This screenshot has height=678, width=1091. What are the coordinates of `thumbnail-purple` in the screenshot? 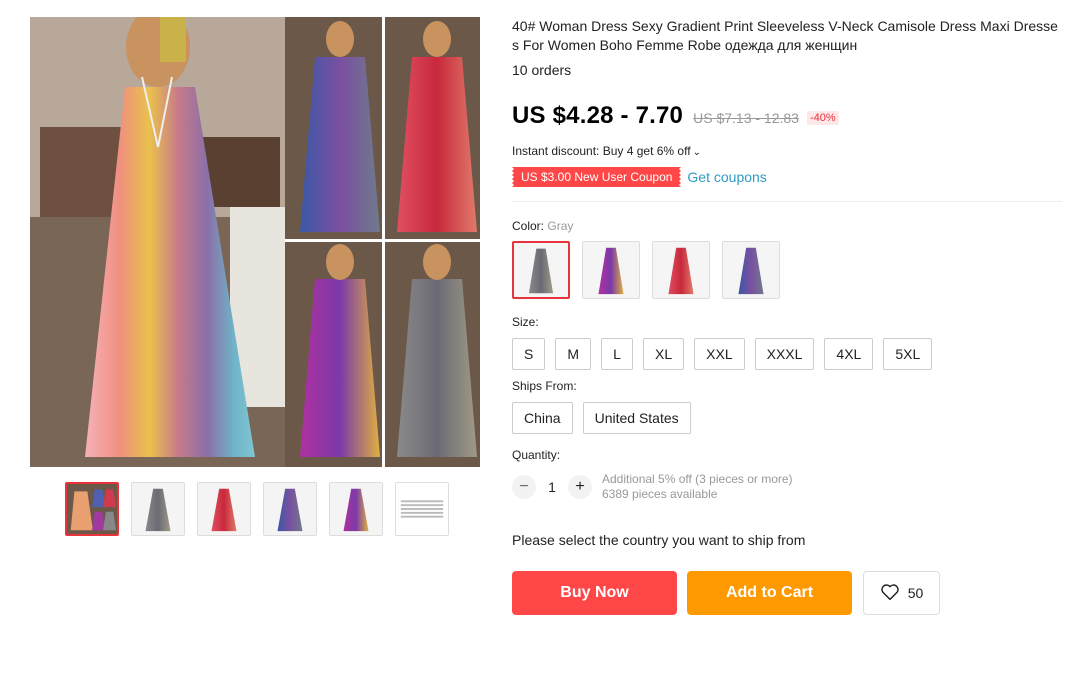 It's located at (356, 509).